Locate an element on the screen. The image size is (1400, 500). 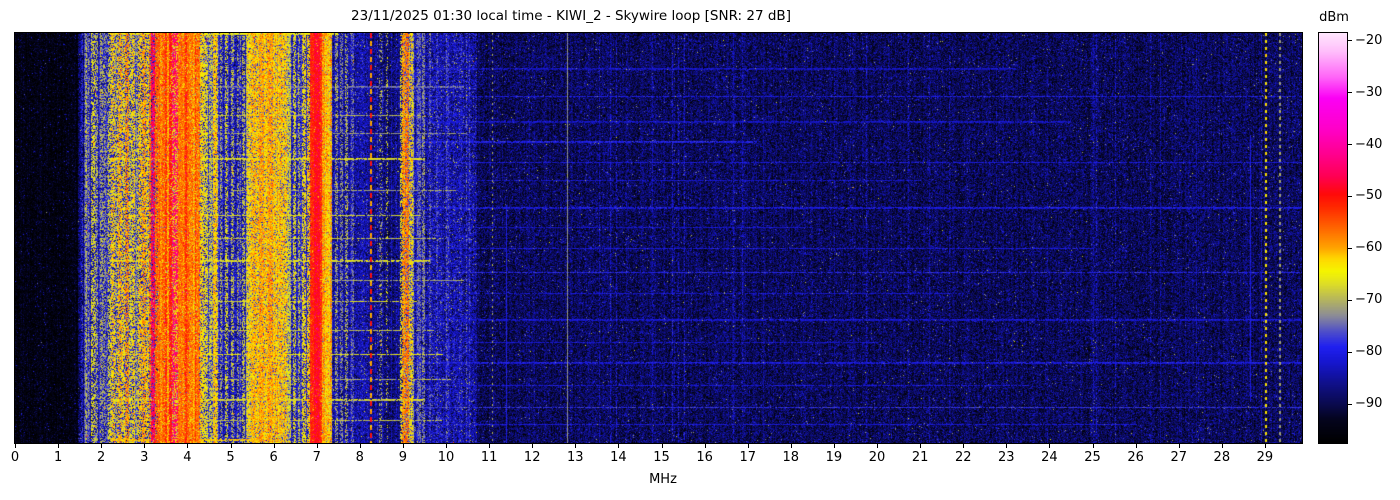
x-tick-label: 16 is located at coordinates (704, 457).